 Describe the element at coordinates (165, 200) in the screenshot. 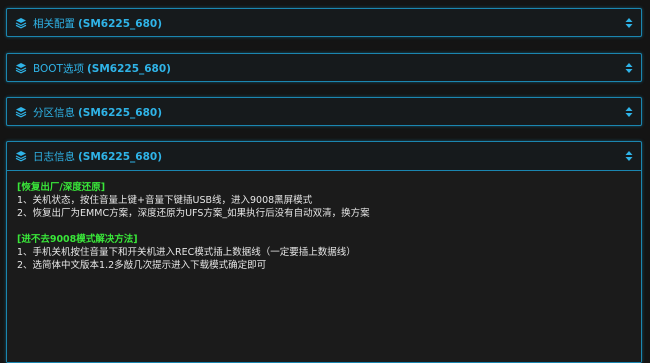

I see `log-line: 1、关机状态，按住音量上键+音量下键插USB线，进入9008黑屏模式` at that location.